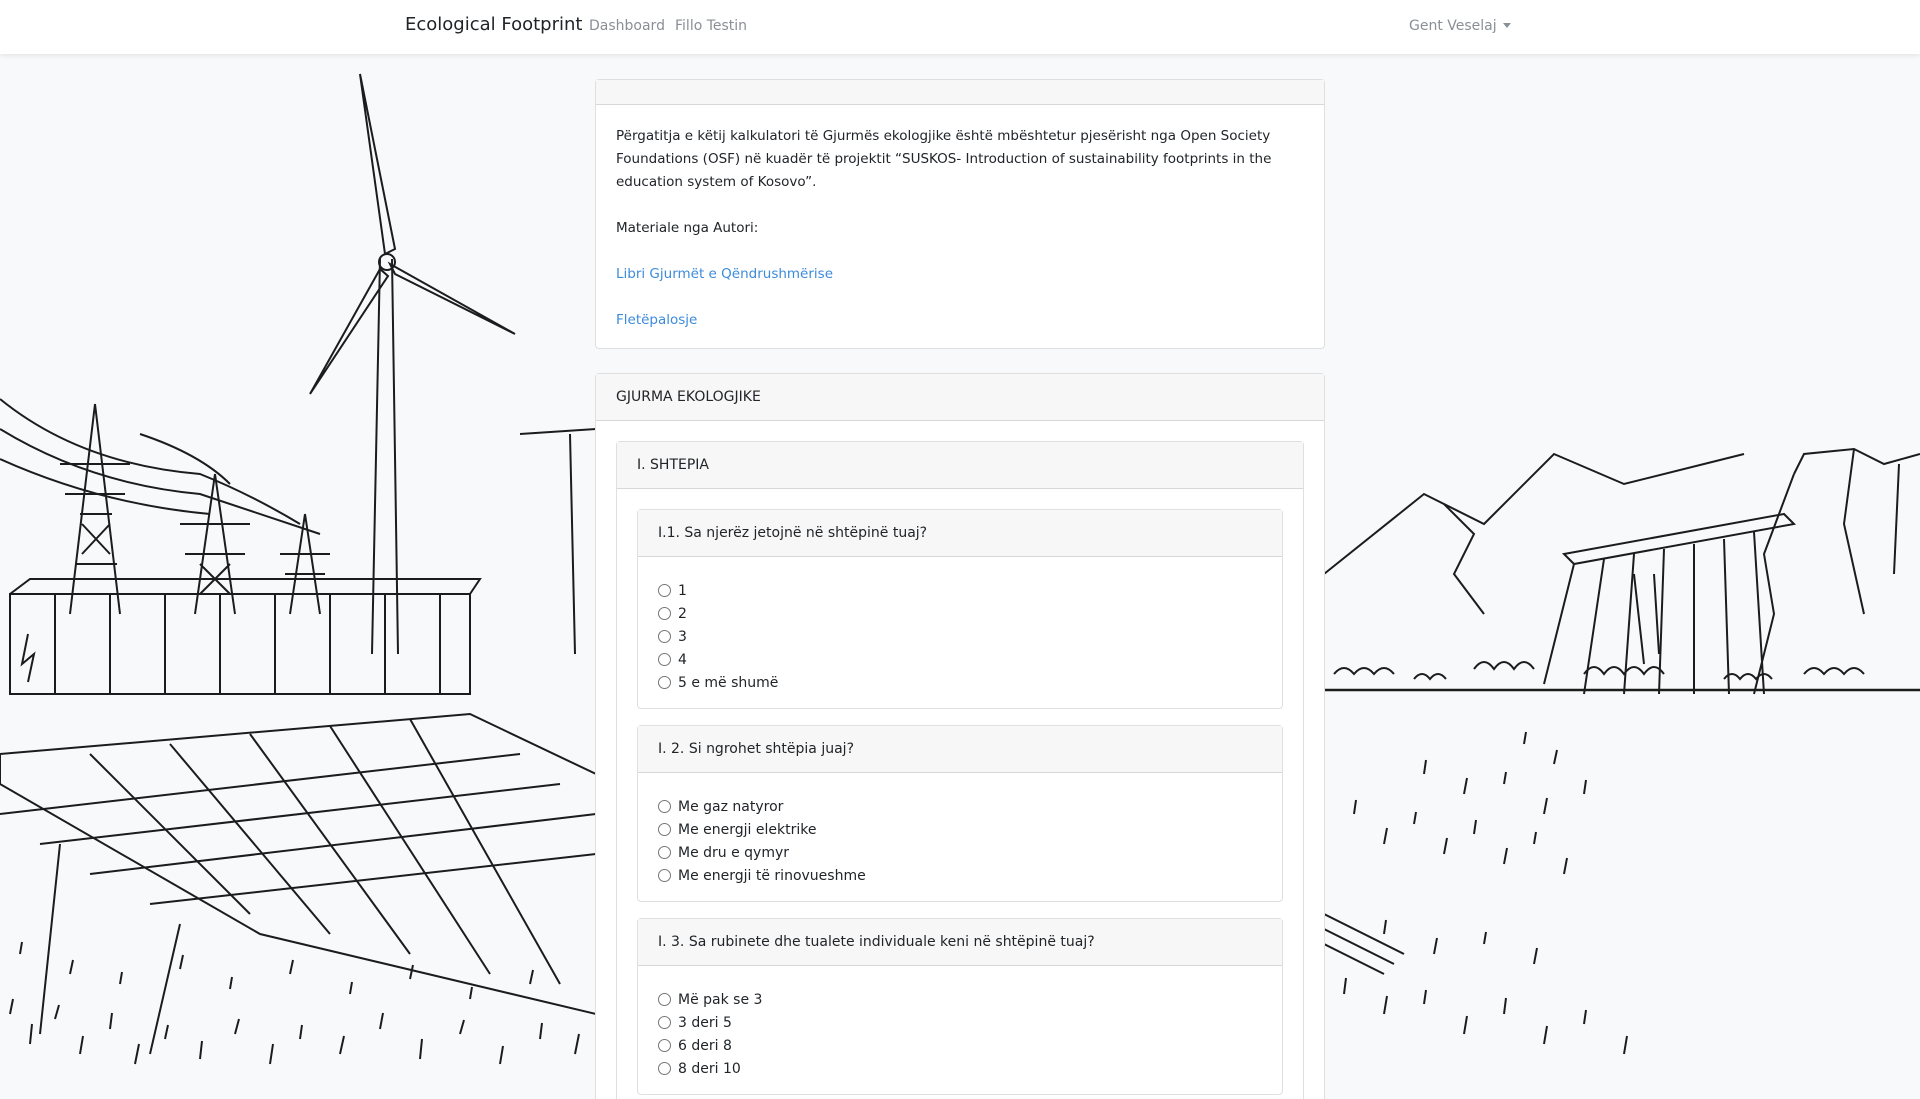  What do you see at coordinates (747, 829) in the screenshot?
I see `option-label: Me energji elektrike` at bounding box center [747, 829].